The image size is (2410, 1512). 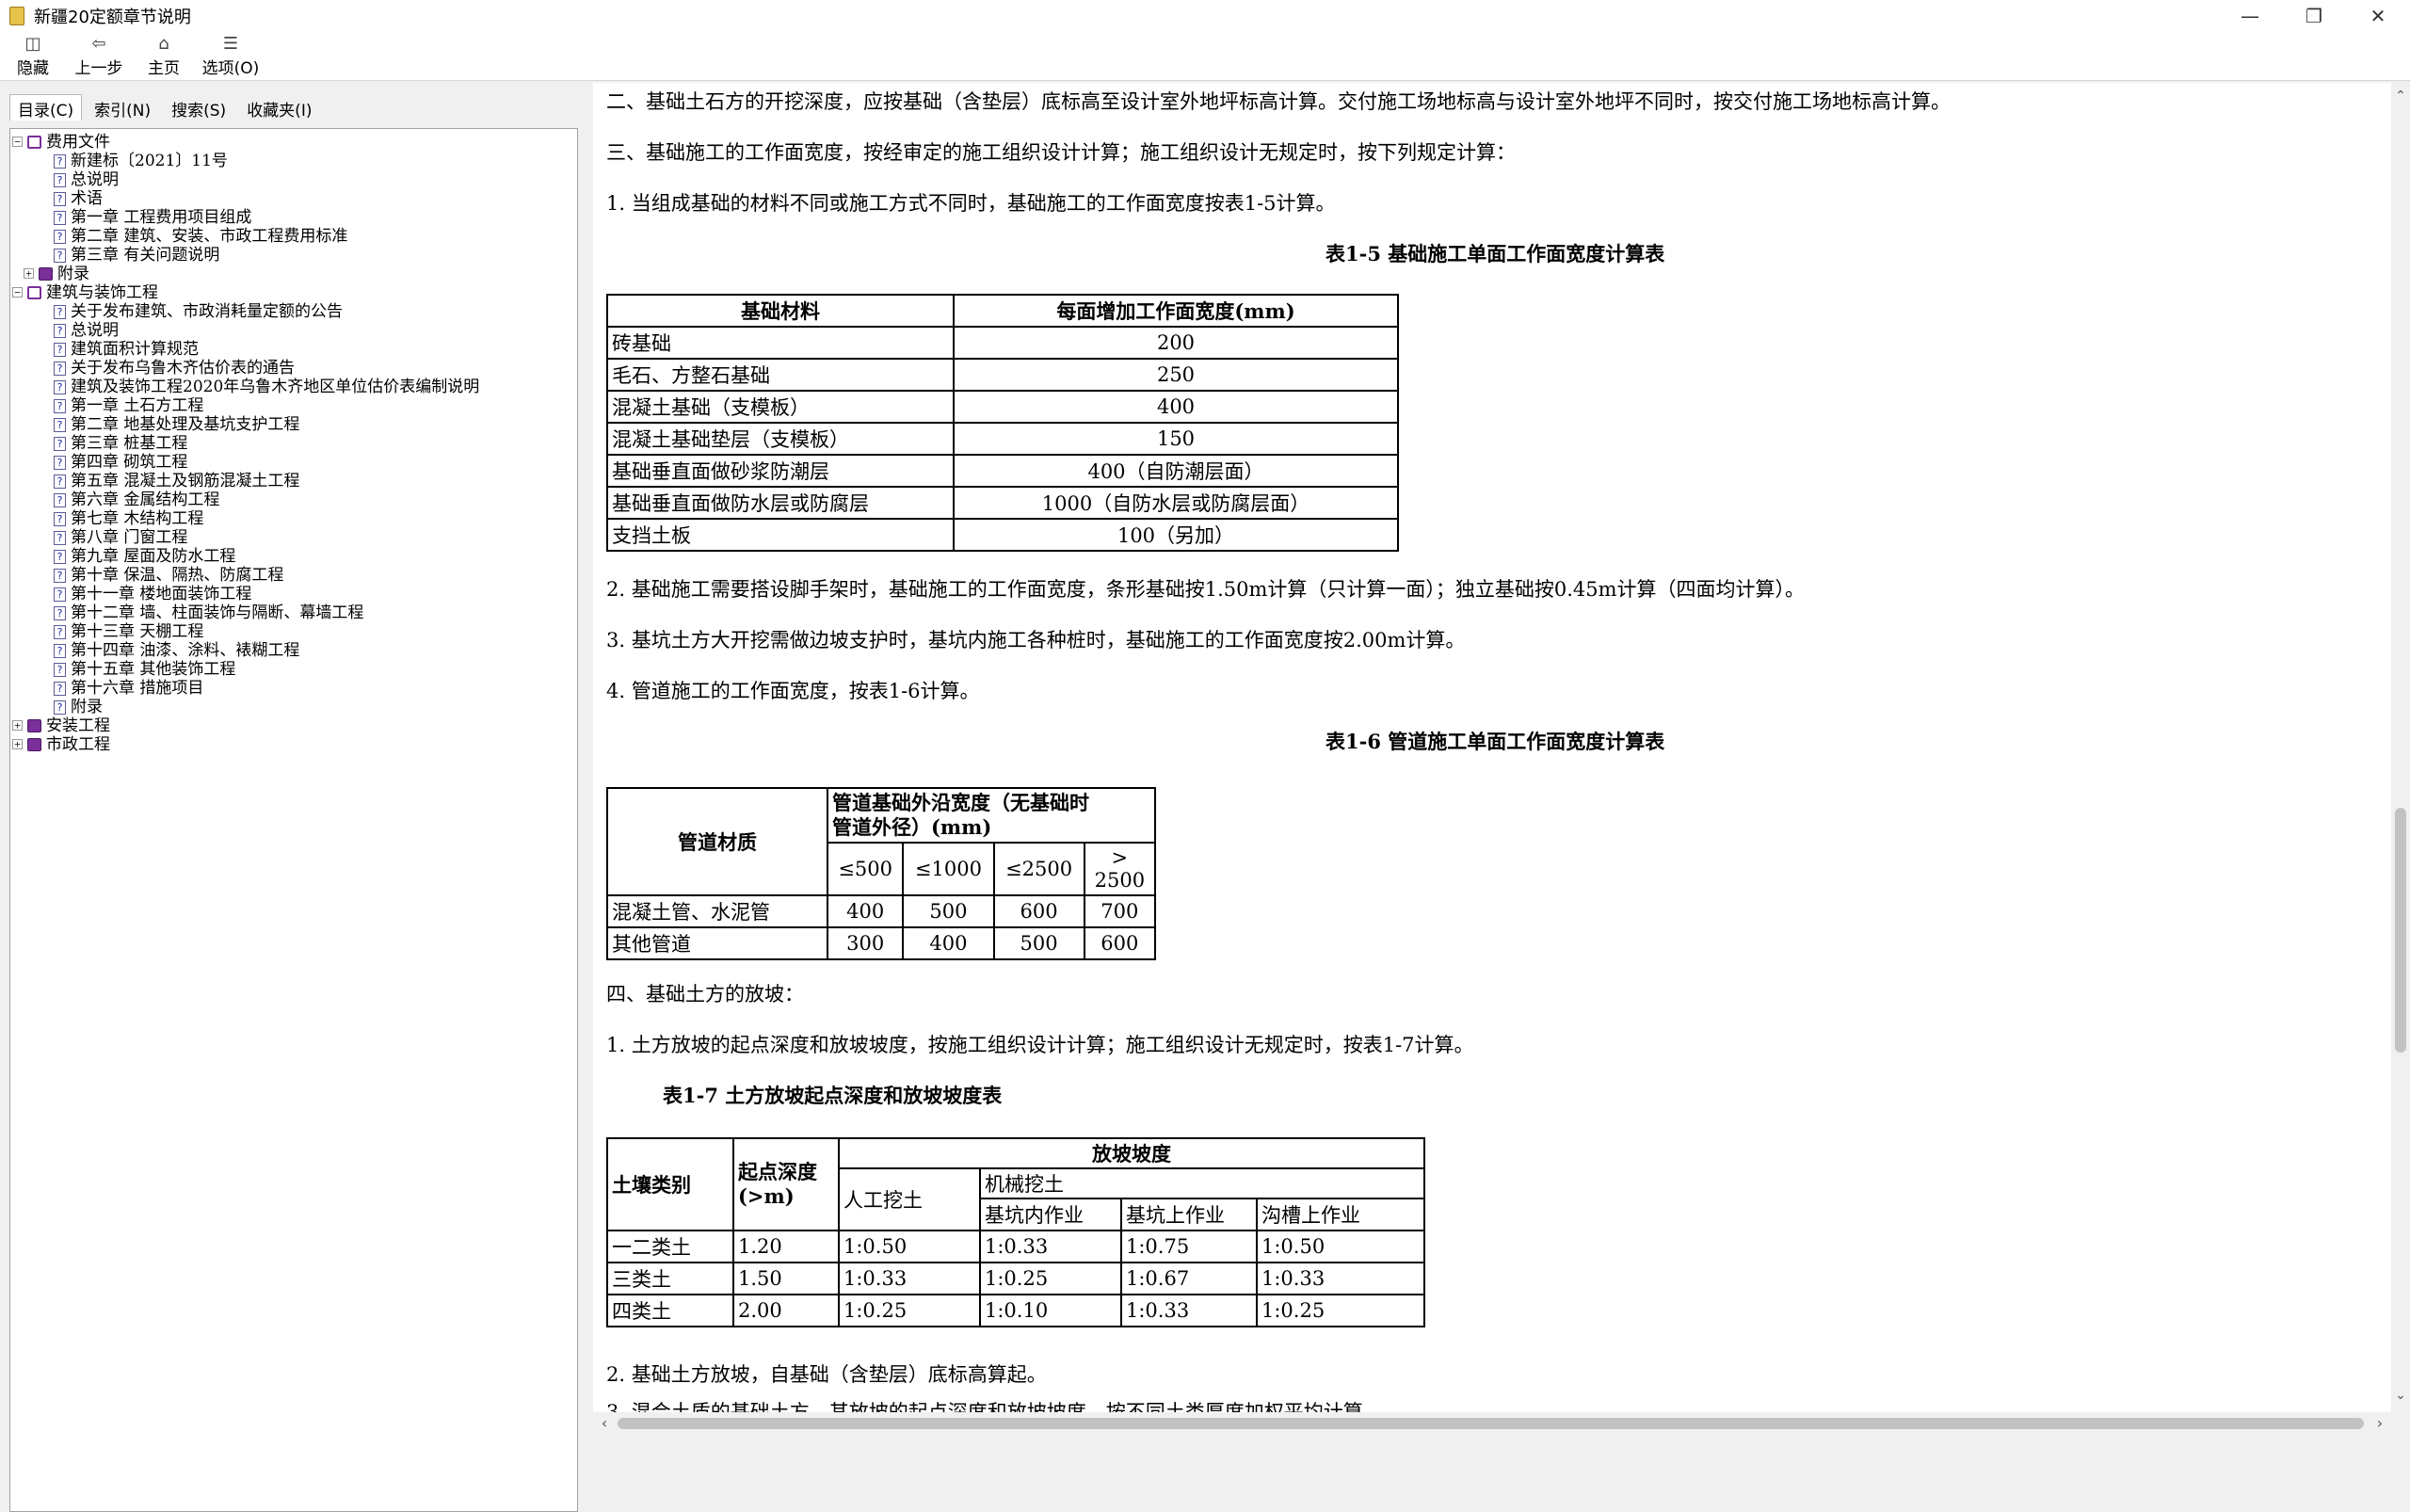 I want to click on table-cell: 1:0.25, so click(x=909, y=1310).